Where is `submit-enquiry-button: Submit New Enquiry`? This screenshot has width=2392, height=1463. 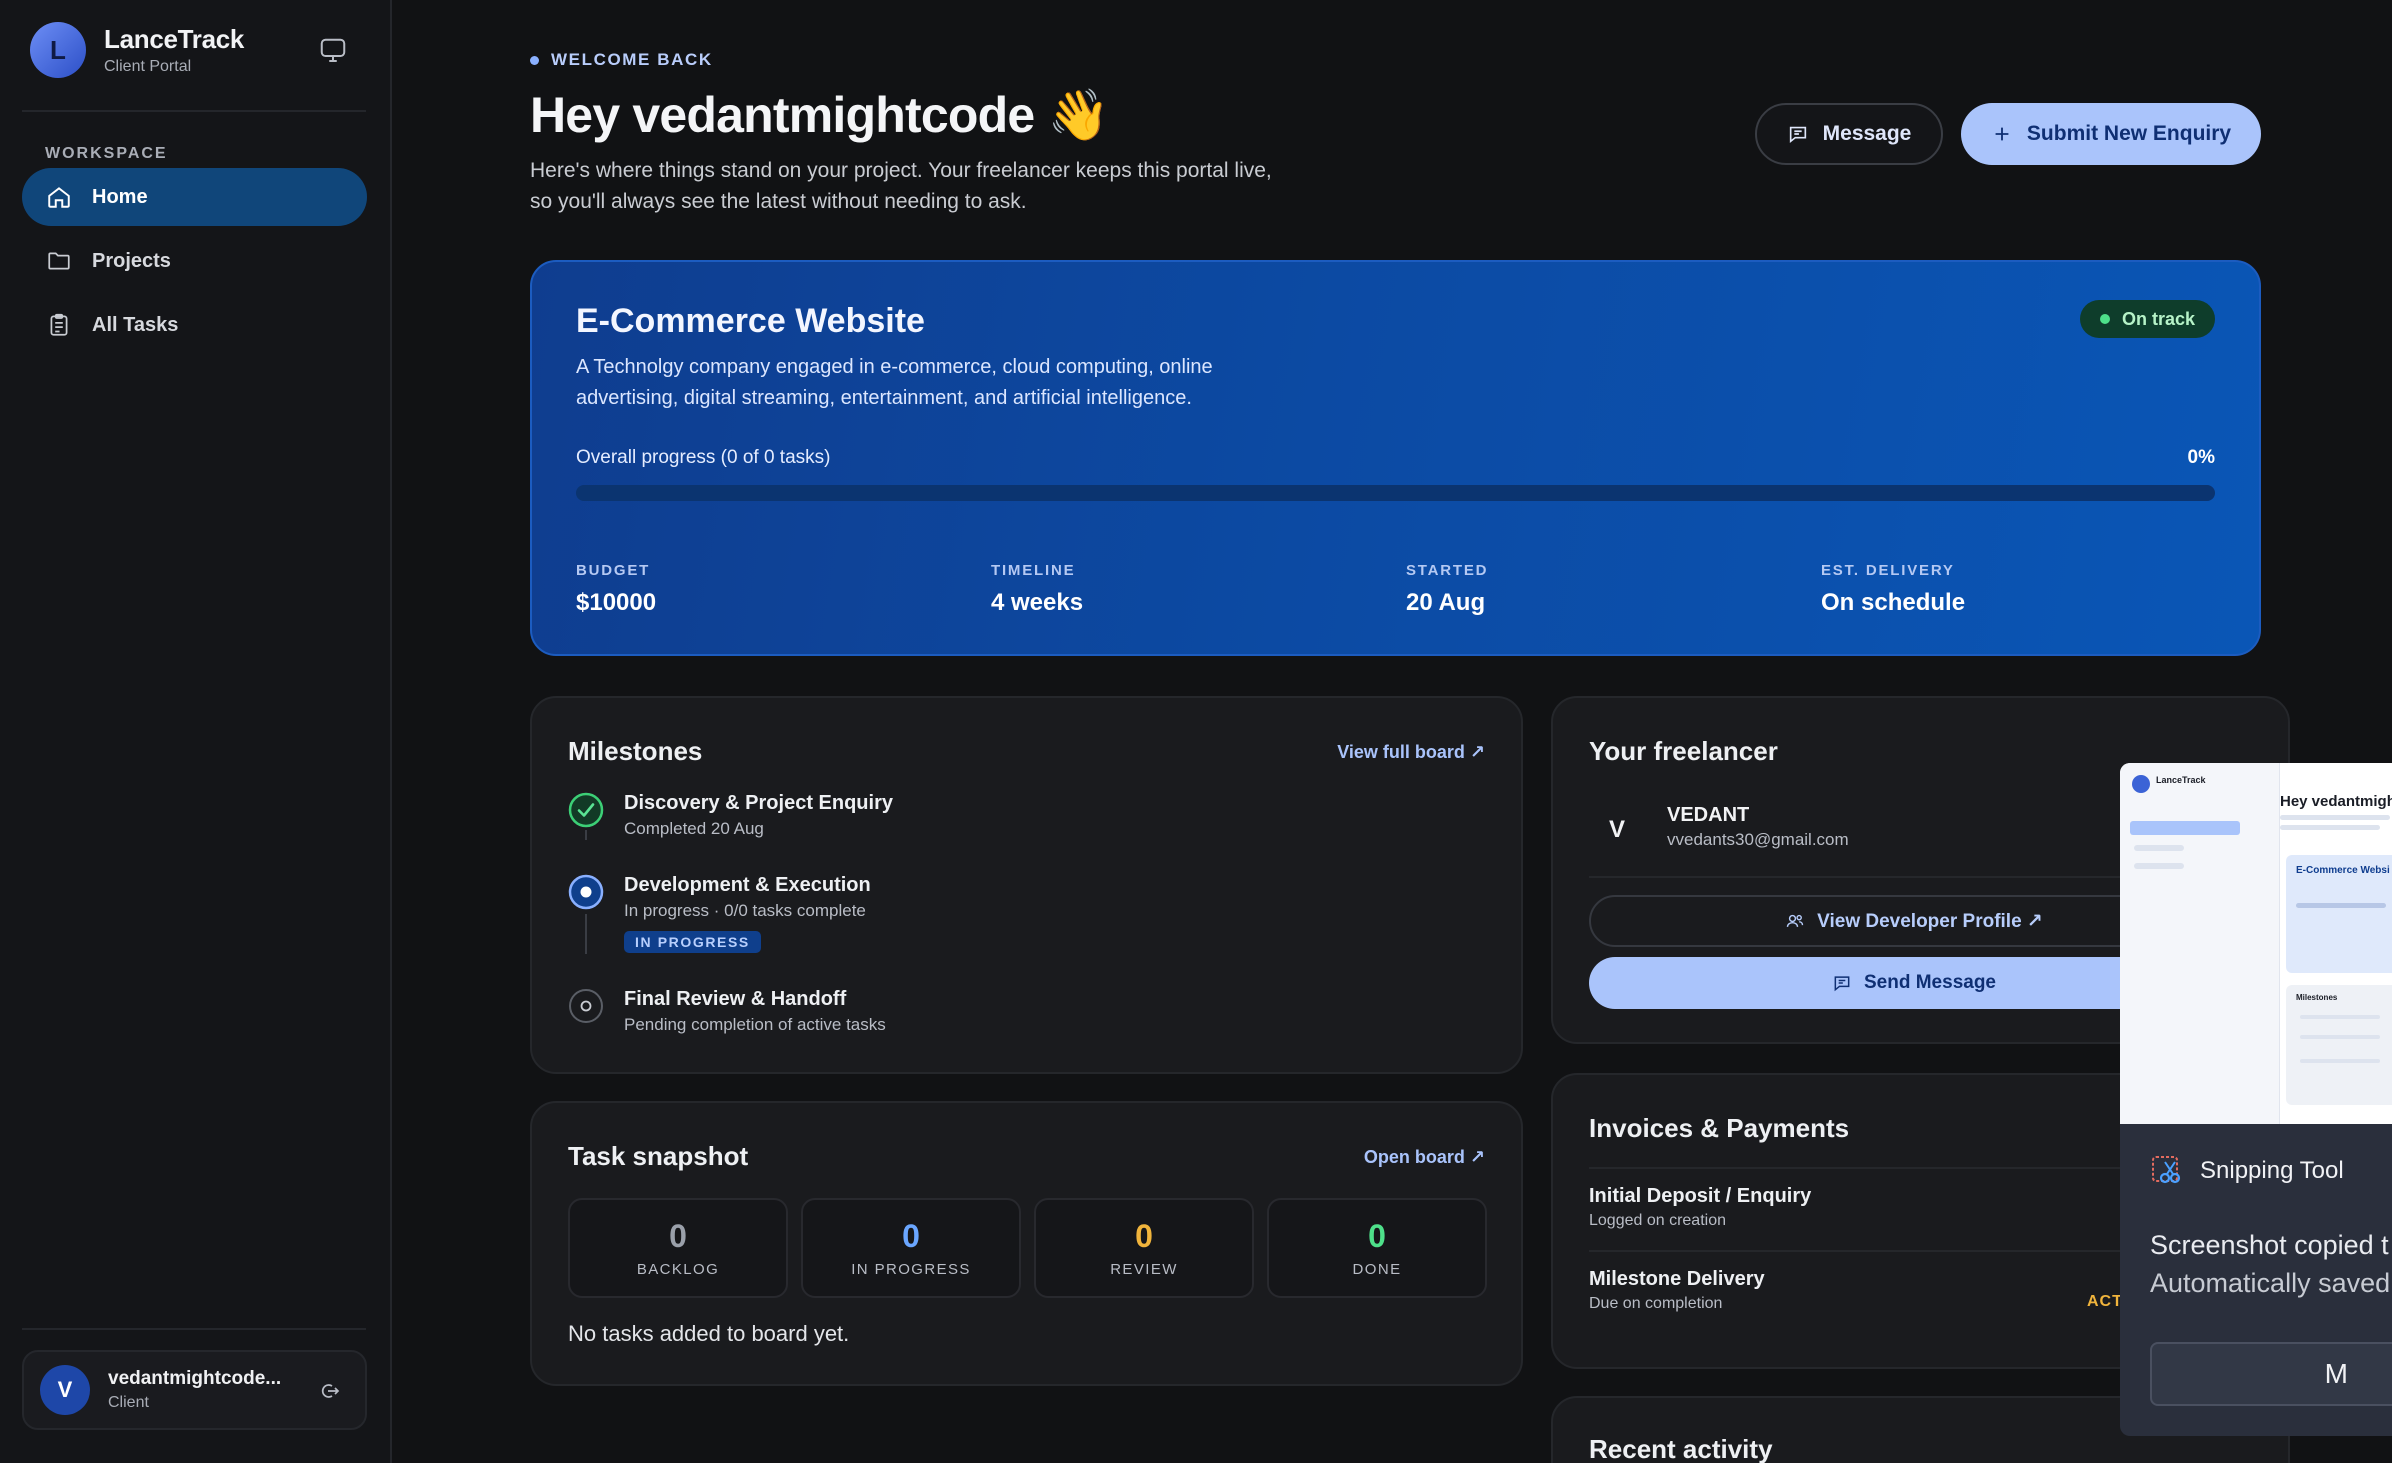 submit-enquiry-button: Submit New Enquiry is located at coordinates (2111, 134).